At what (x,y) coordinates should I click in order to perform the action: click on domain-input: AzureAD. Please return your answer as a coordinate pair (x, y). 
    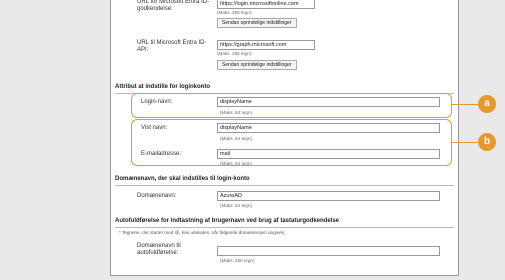
    Looking at the image, I should click on (328, 196).